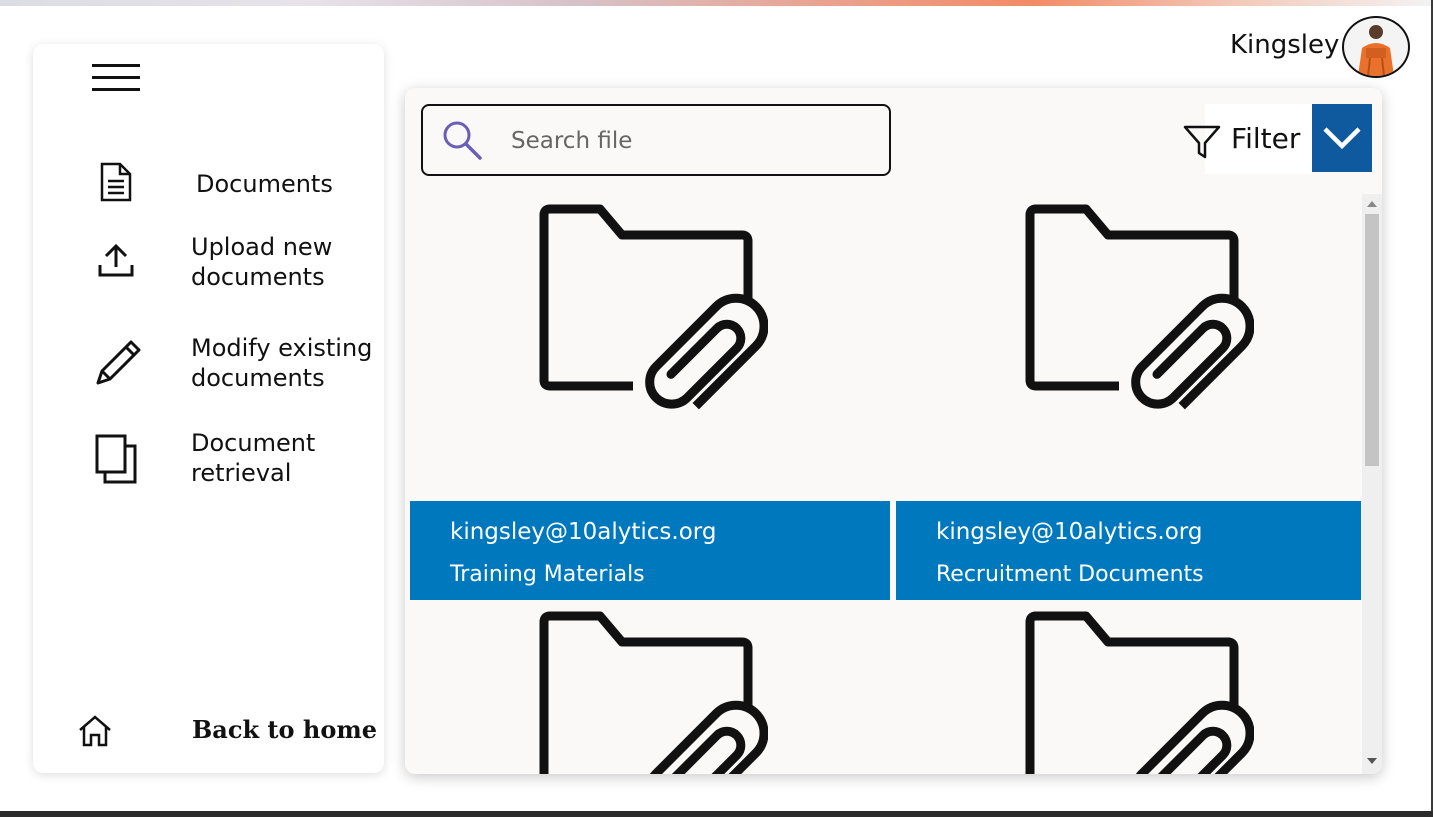 Image resolution: width=1433 pixels, height=817 pixels. What do you see at coordinates (95, 731) in the screenshot?
I see `home-icon` at bounding box center [95, 731].